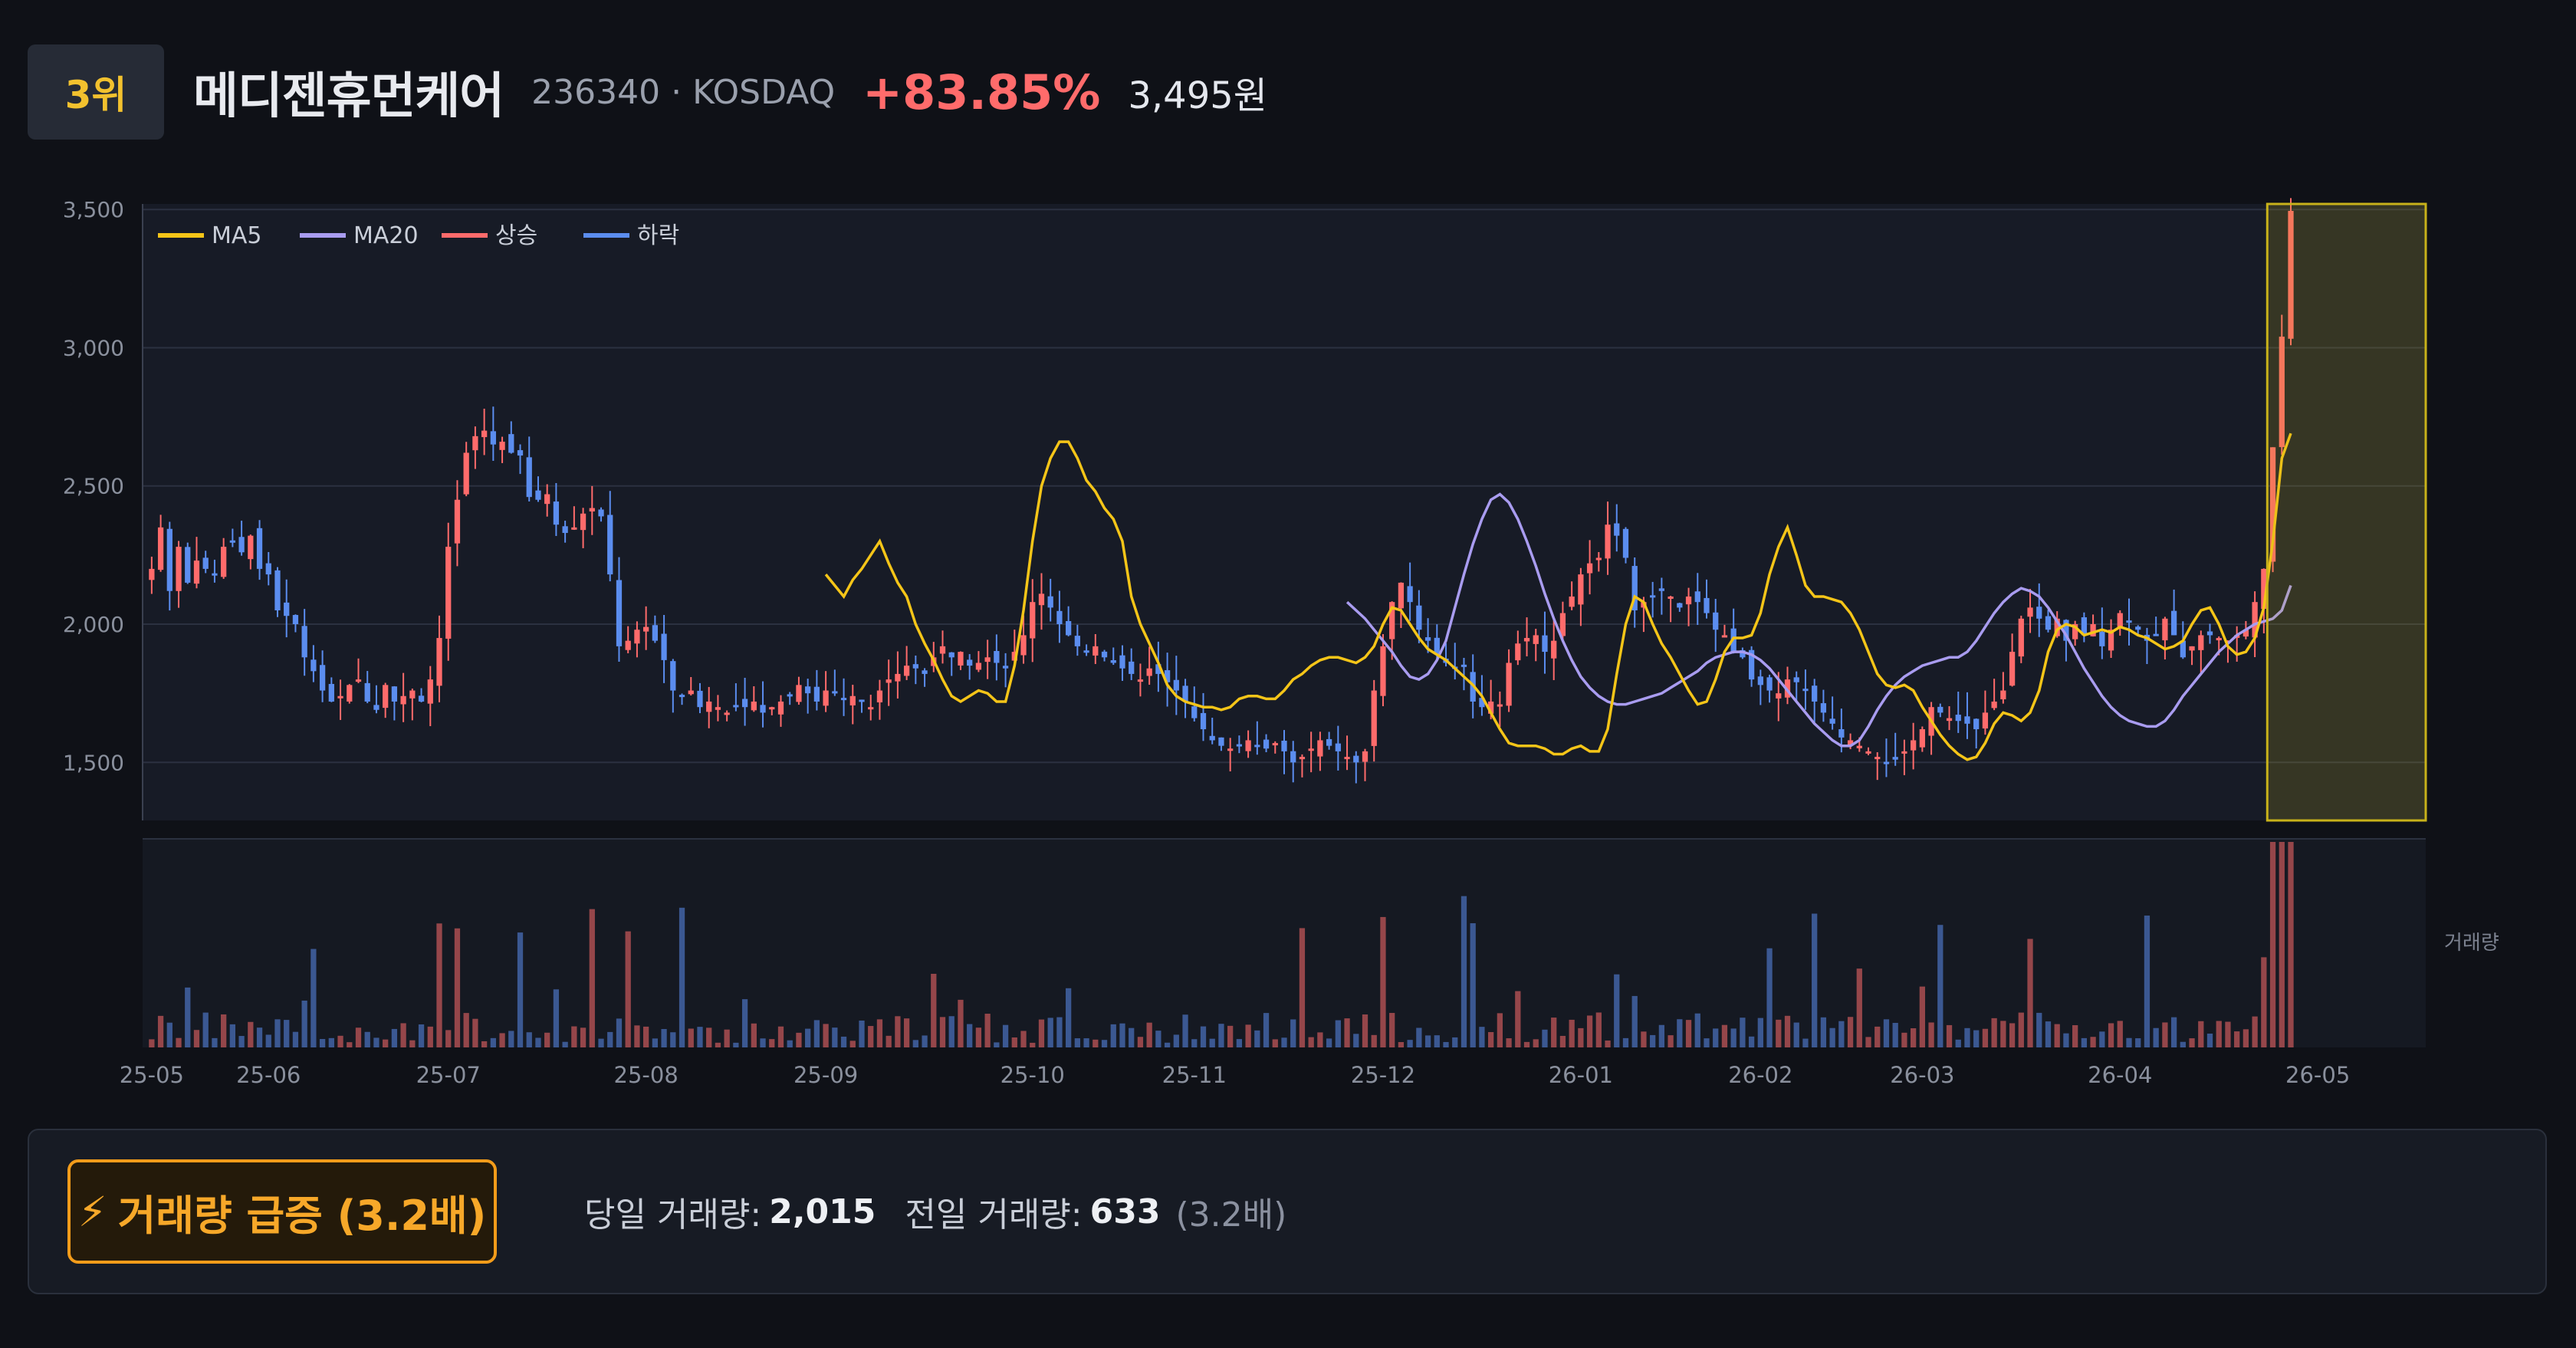  I want to click on volume-surge-badge: ⚡ 거래량 급증 (3.2배), so click(282, 1211).